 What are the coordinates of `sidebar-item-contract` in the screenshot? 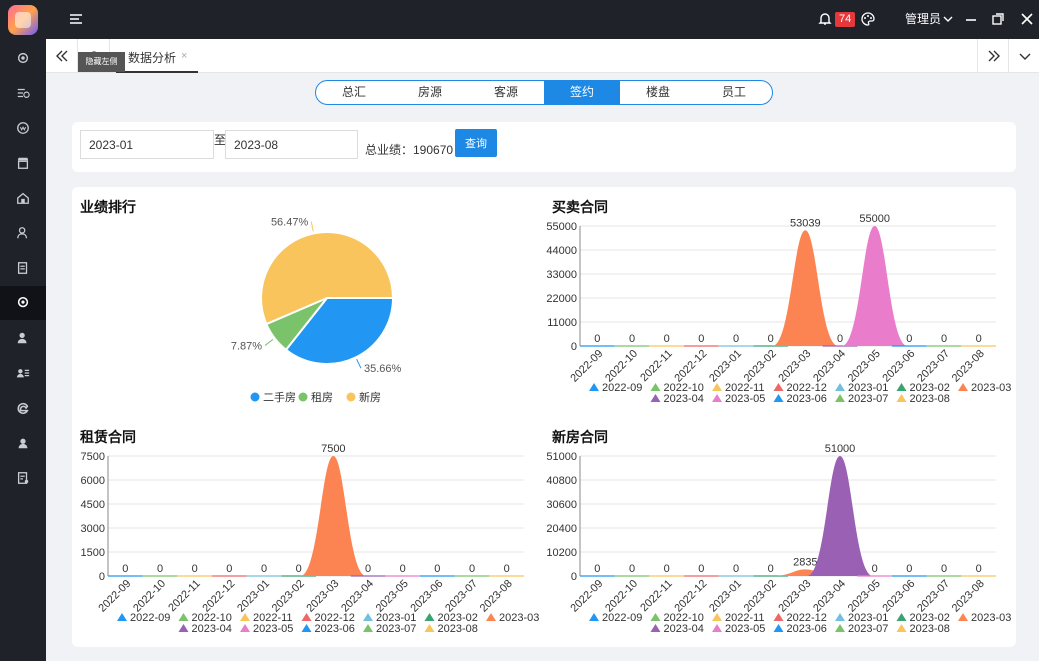 It's located at (23, 478).